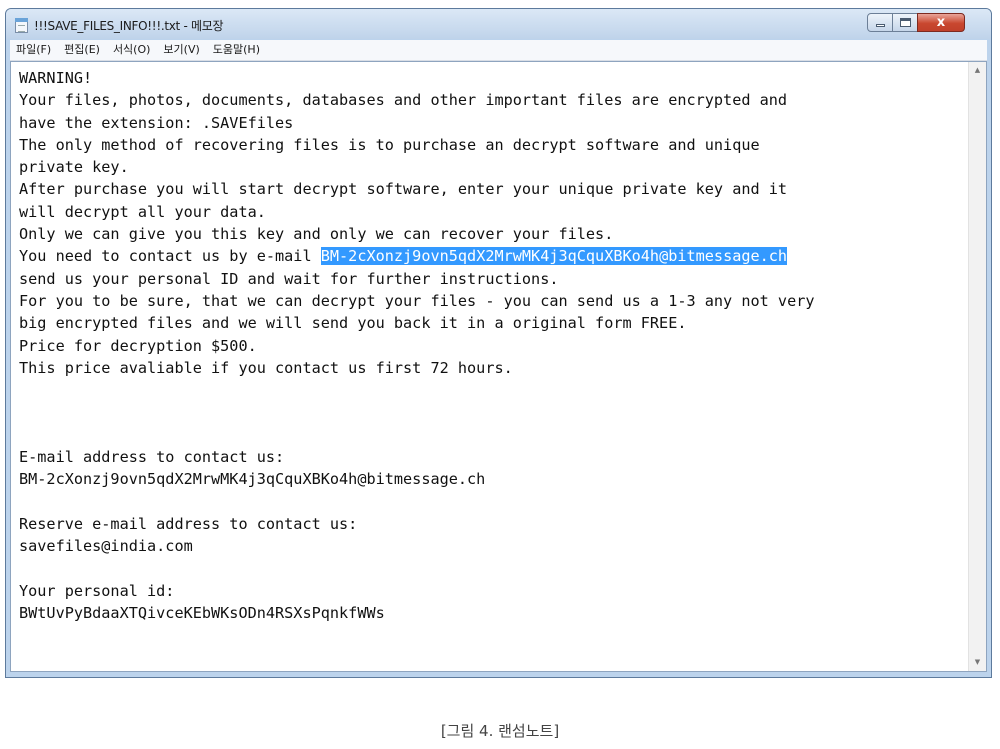 The width and height of the screenshot is (1000, 749). What do you see at coordinates (34, 50) in the screenshot?
I see `menu-file: 파일(F)` at bounding box center [34, 50].